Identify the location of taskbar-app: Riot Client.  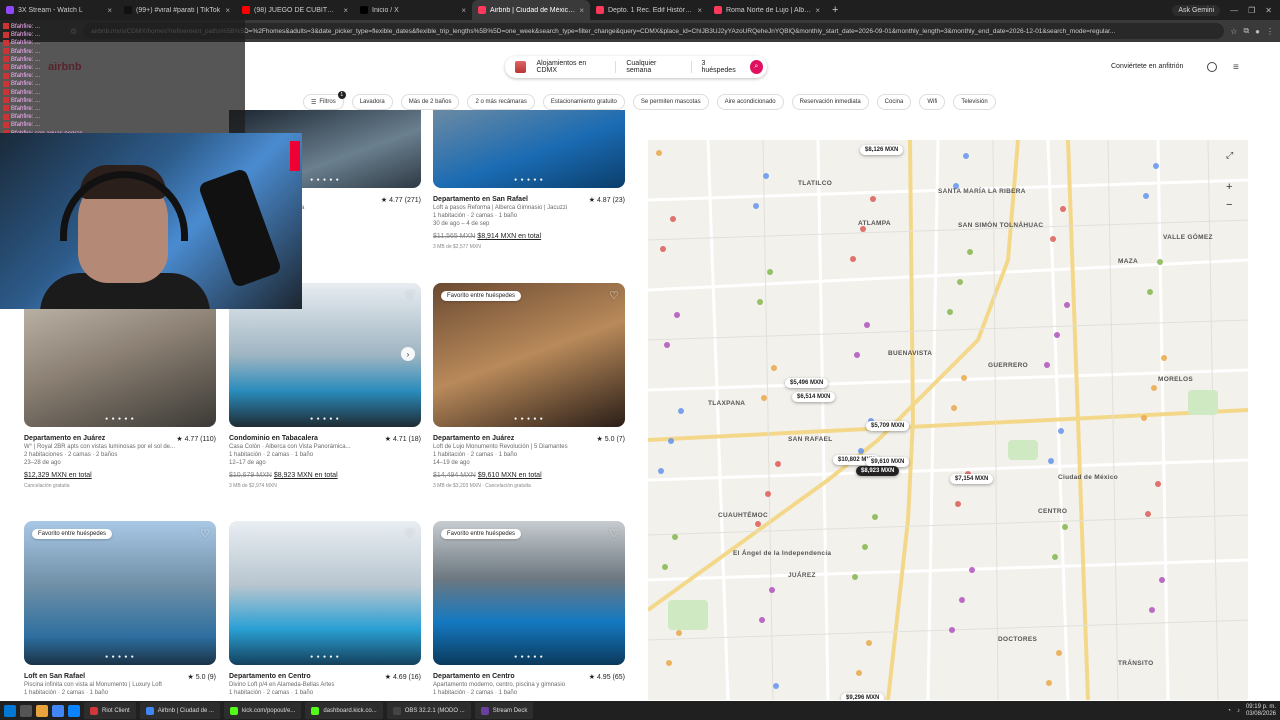
(110, 710).